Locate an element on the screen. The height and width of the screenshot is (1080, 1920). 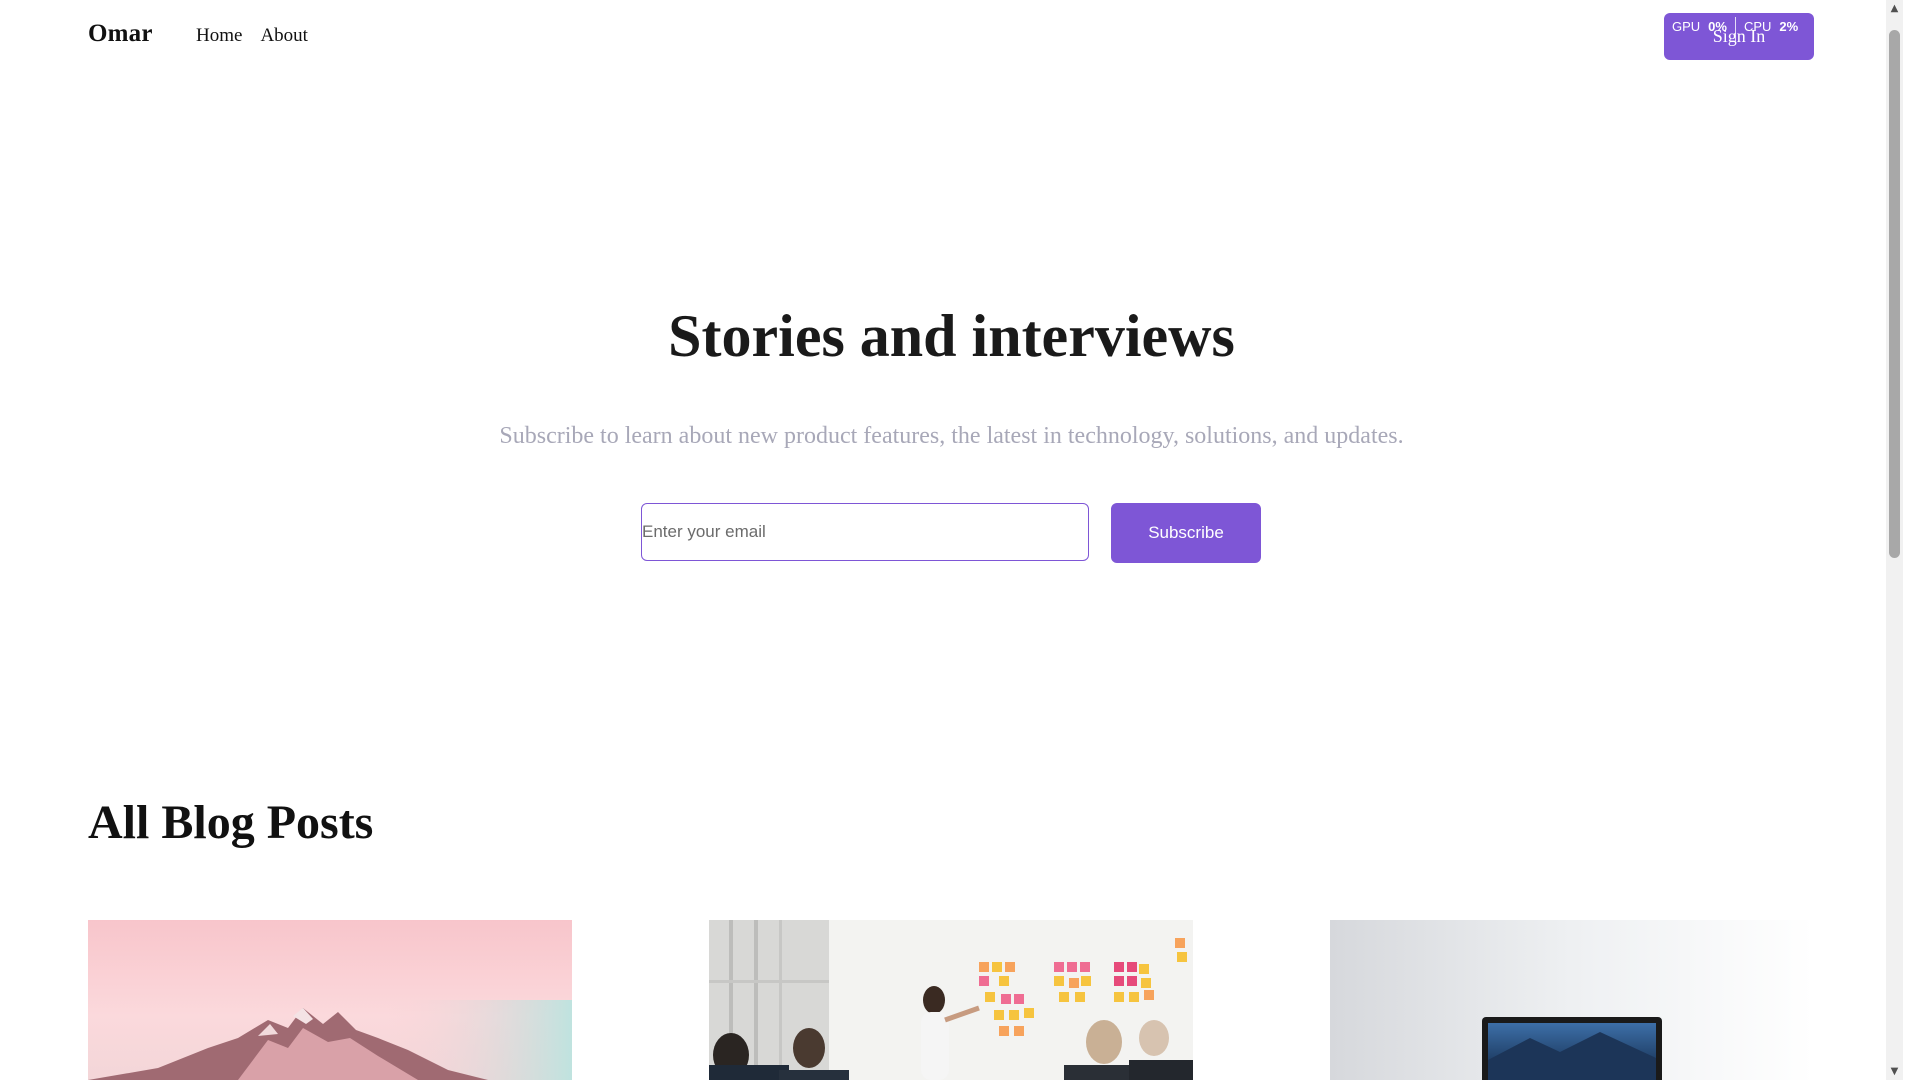
laptop-photo is located at coordinates (1572, 1000).